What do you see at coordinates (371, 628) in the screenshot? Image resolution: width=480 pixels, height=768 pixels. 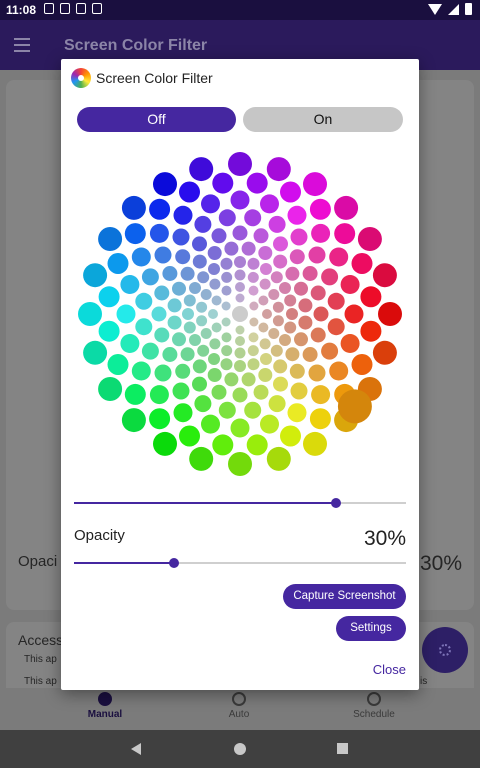 I see `settings-button: Settings` at bounding box center [371, 628].